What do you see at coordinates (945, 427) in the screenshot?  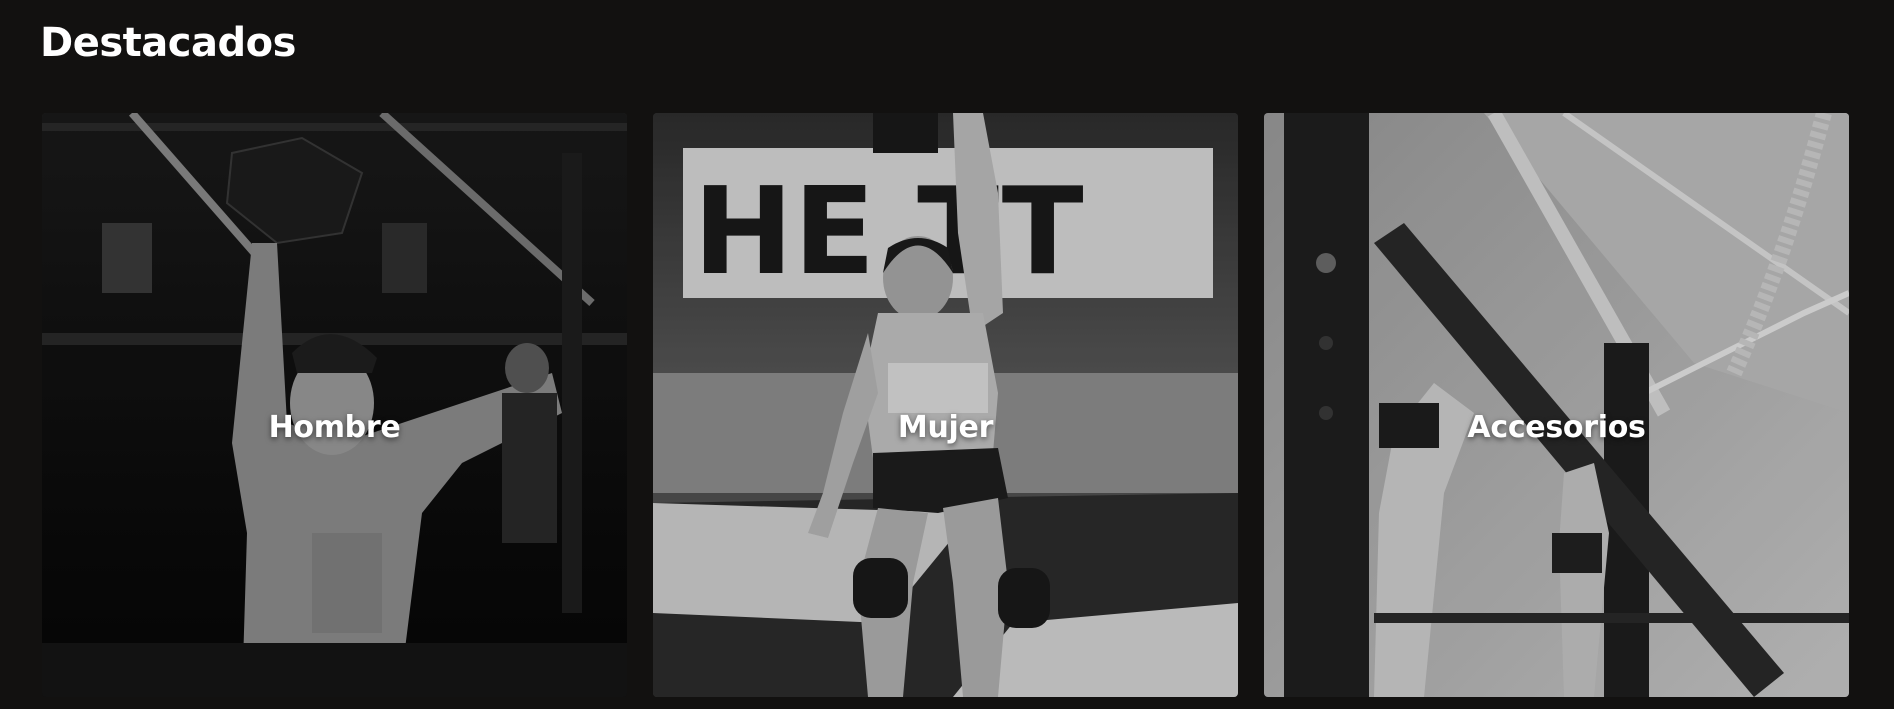 I see `card-label-mujer: Mujer` at bounding box center [945, 427].